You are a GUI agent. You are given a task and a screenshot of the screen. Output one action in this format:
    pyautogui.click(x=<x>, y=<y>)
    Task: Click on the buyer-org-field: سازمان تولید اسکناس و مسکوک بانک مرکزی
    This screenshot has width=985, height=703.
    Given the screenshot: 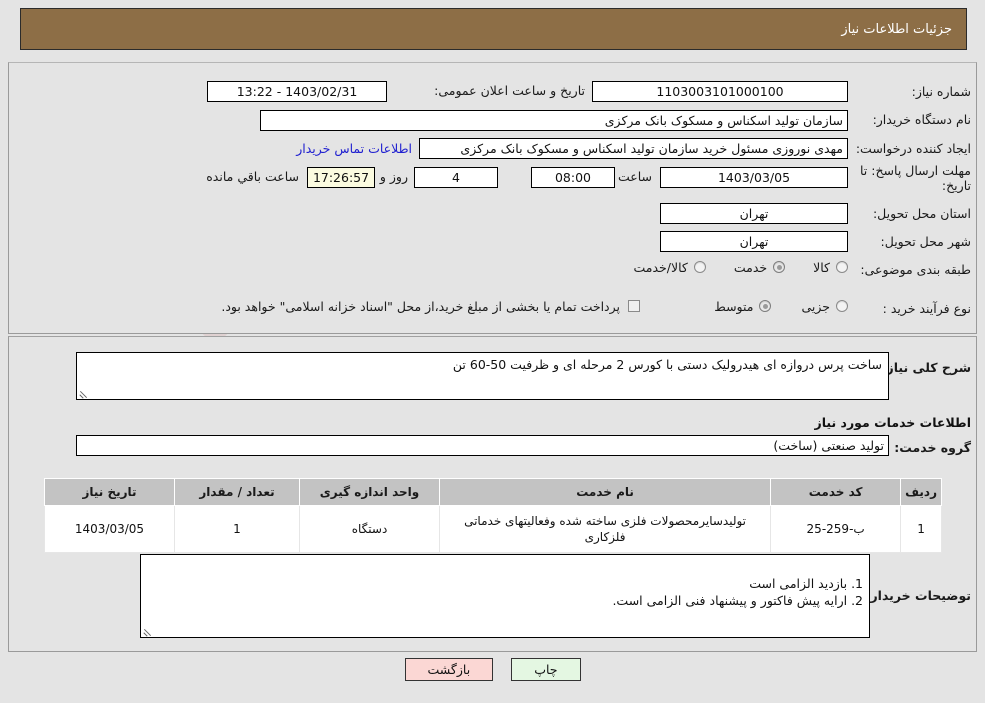 What is the action you would take?
    pyautogui.click(x=554, y=120)
    